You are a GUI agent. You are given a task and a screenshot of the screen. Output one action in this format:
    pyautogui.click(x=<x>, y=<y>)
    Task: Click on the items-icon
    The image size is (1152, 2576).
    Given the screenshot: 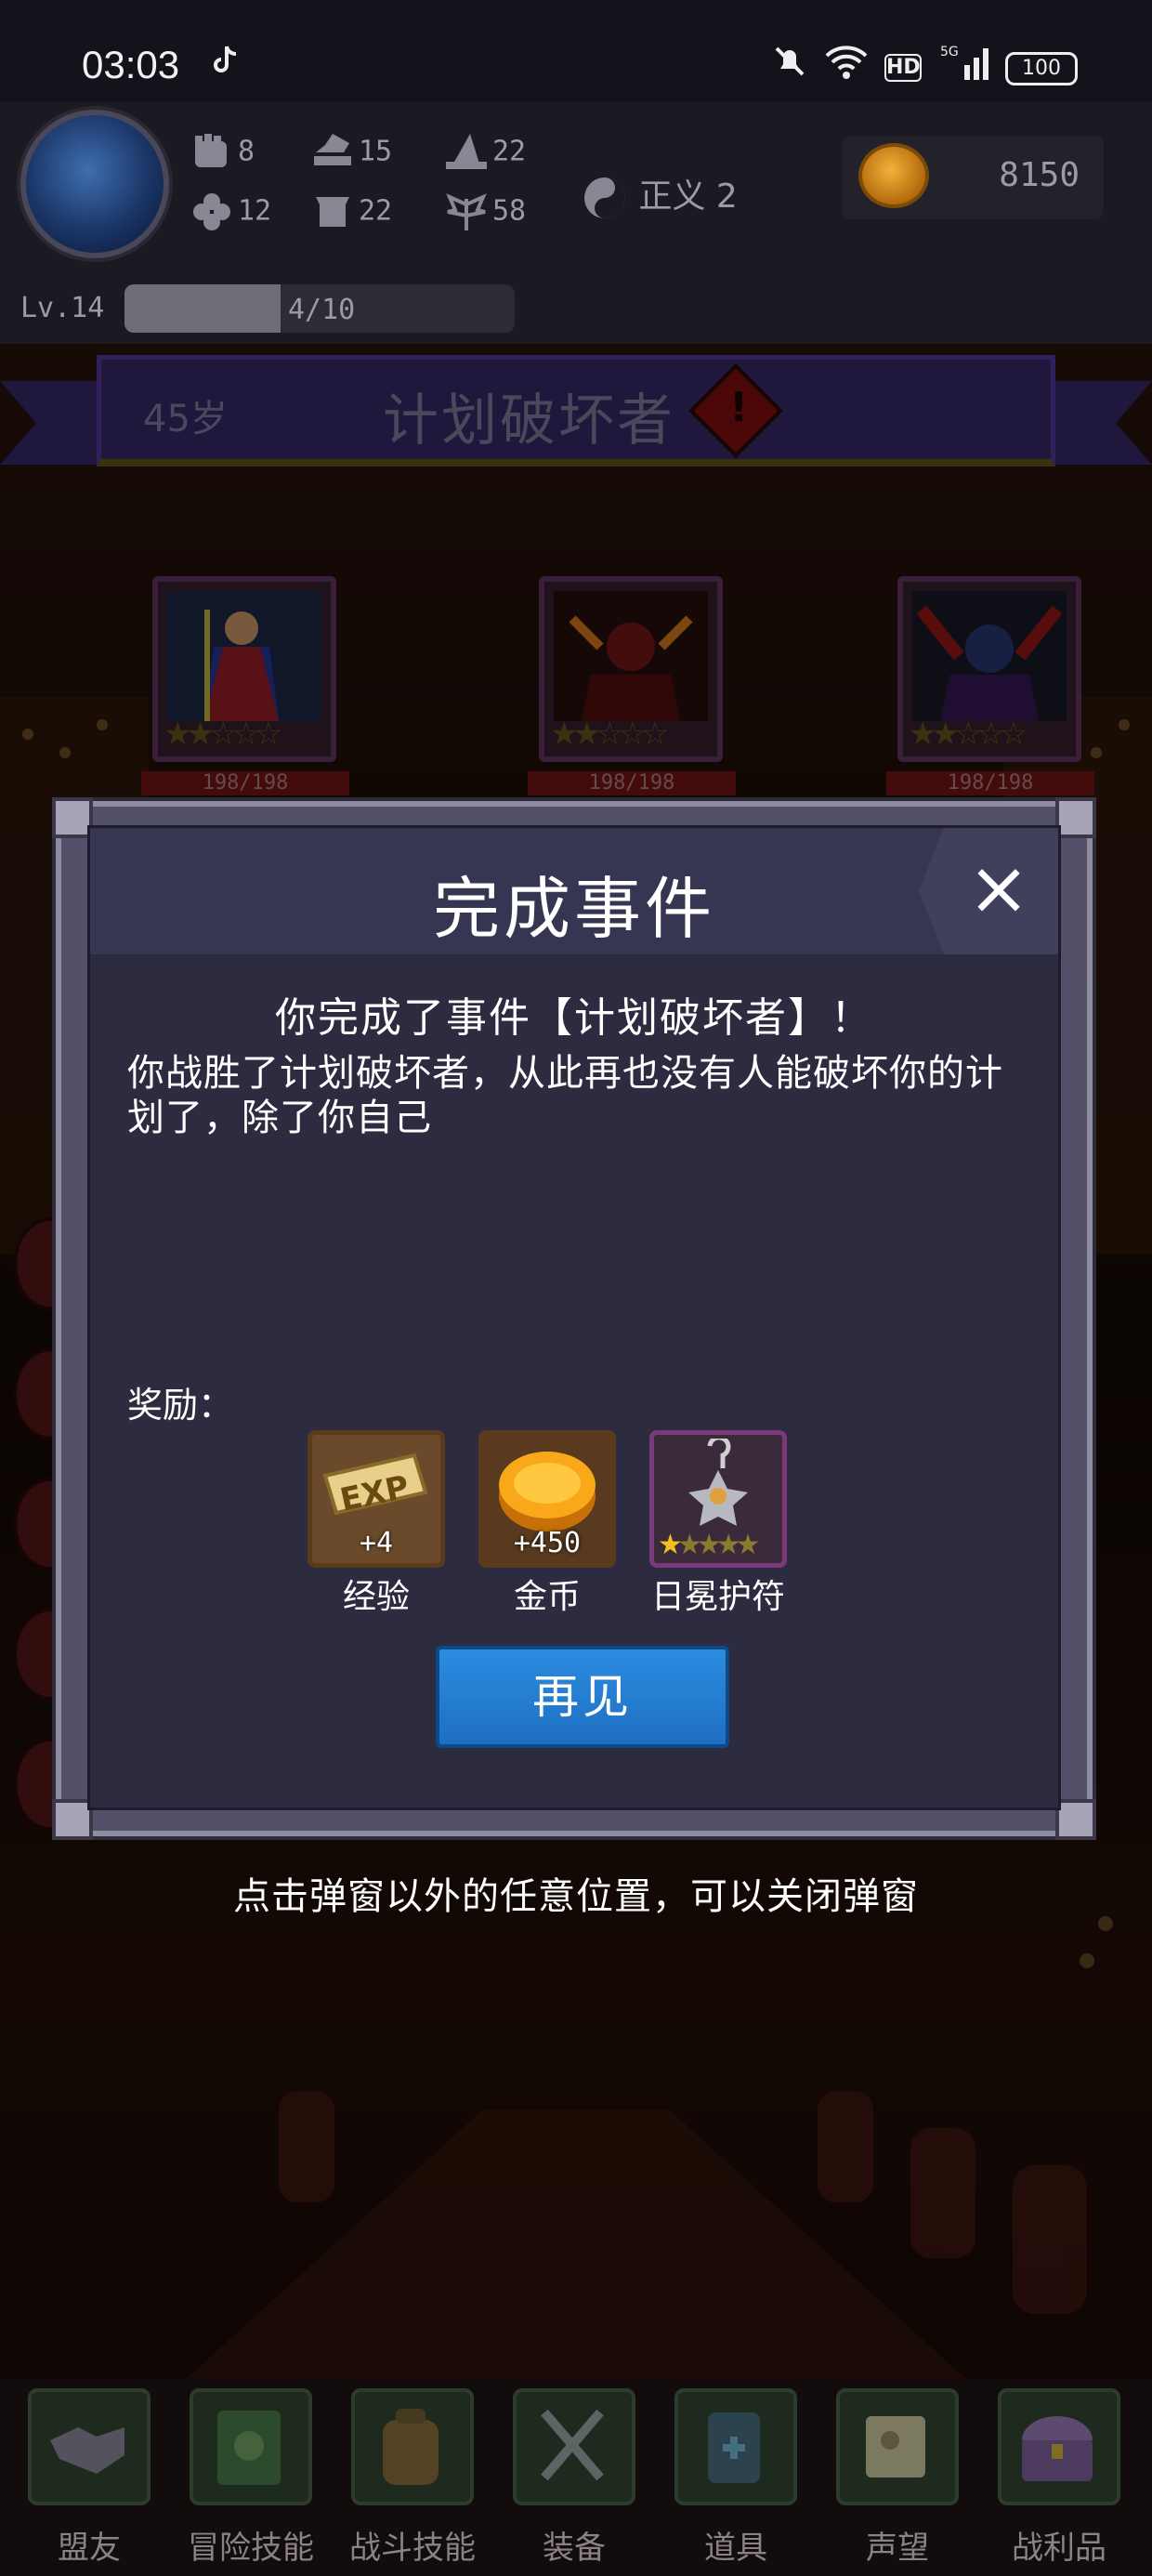 What is the action you would take?
    pyautogui.click(x=734, y=2447)
    